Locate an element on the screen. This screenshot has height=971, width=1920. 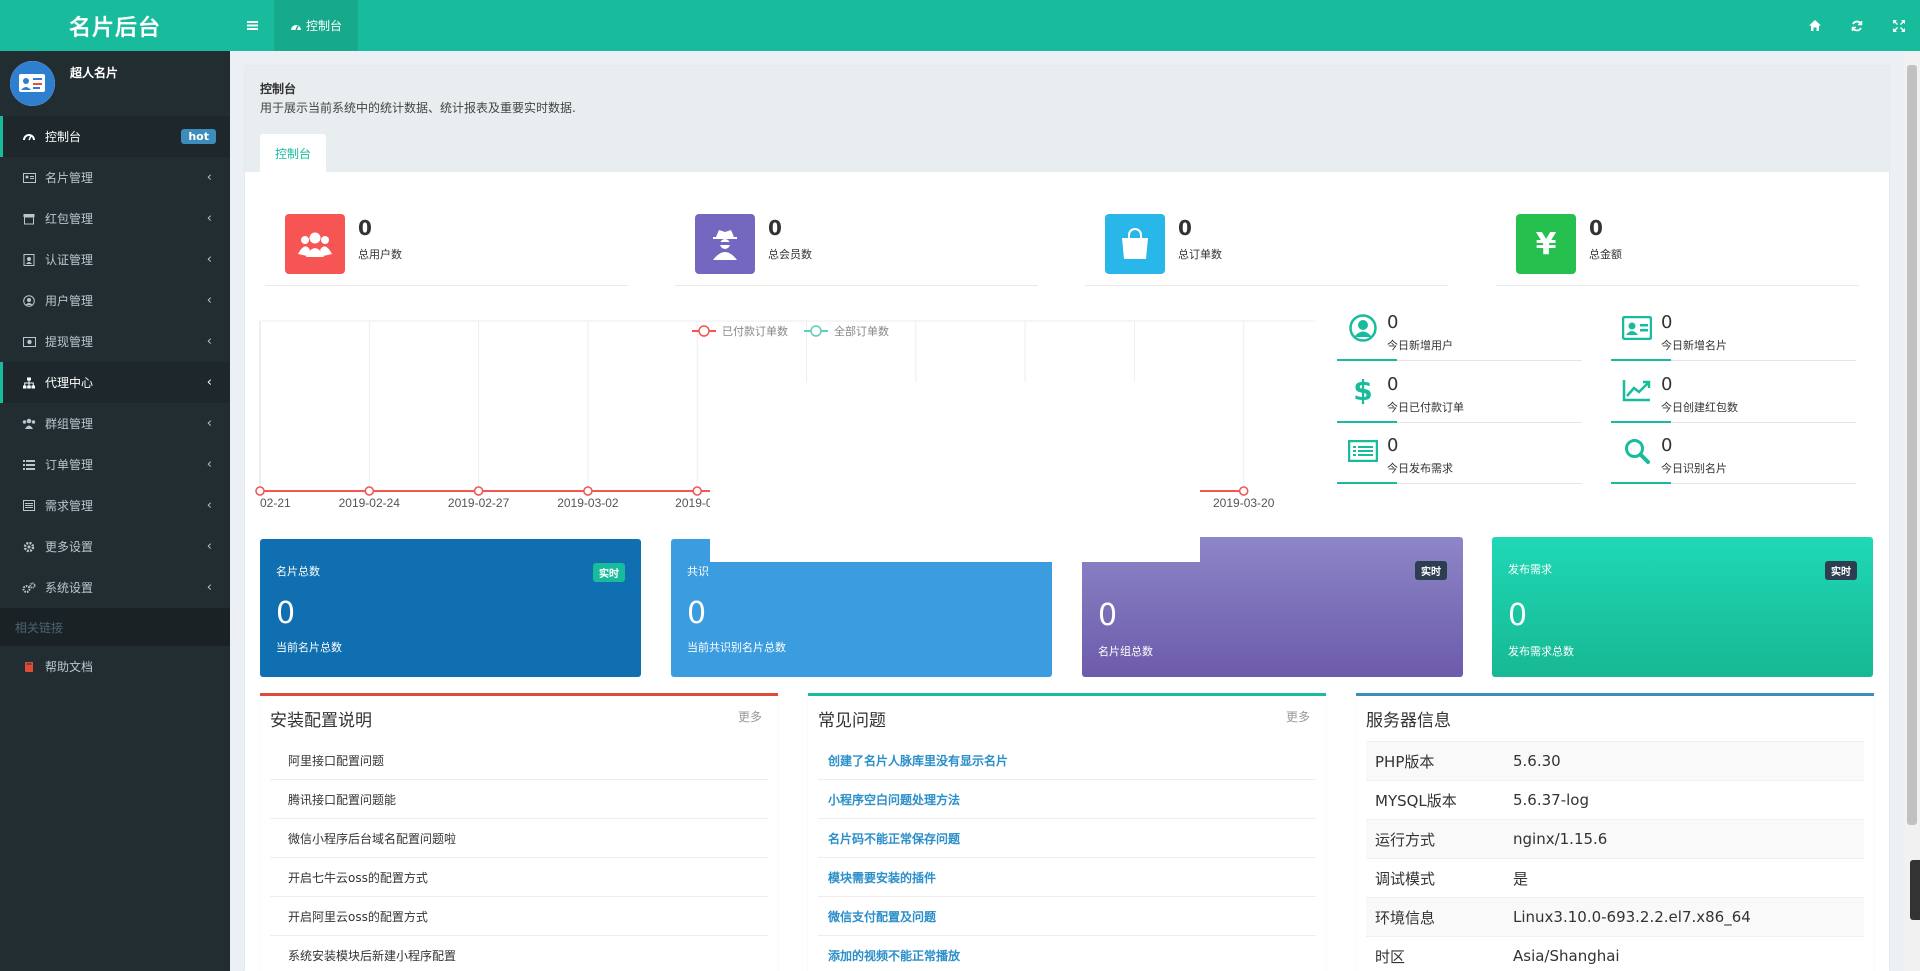
fullscreen-button is located at coordinates (1899, 25).